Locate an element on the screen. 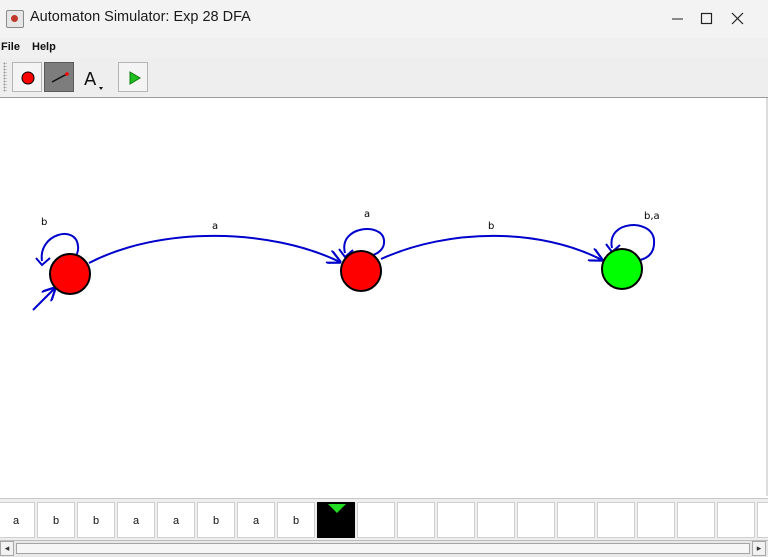 The height and width of the screenshot is (557, 768). menu-file: File is located at coordinates (10, 47).